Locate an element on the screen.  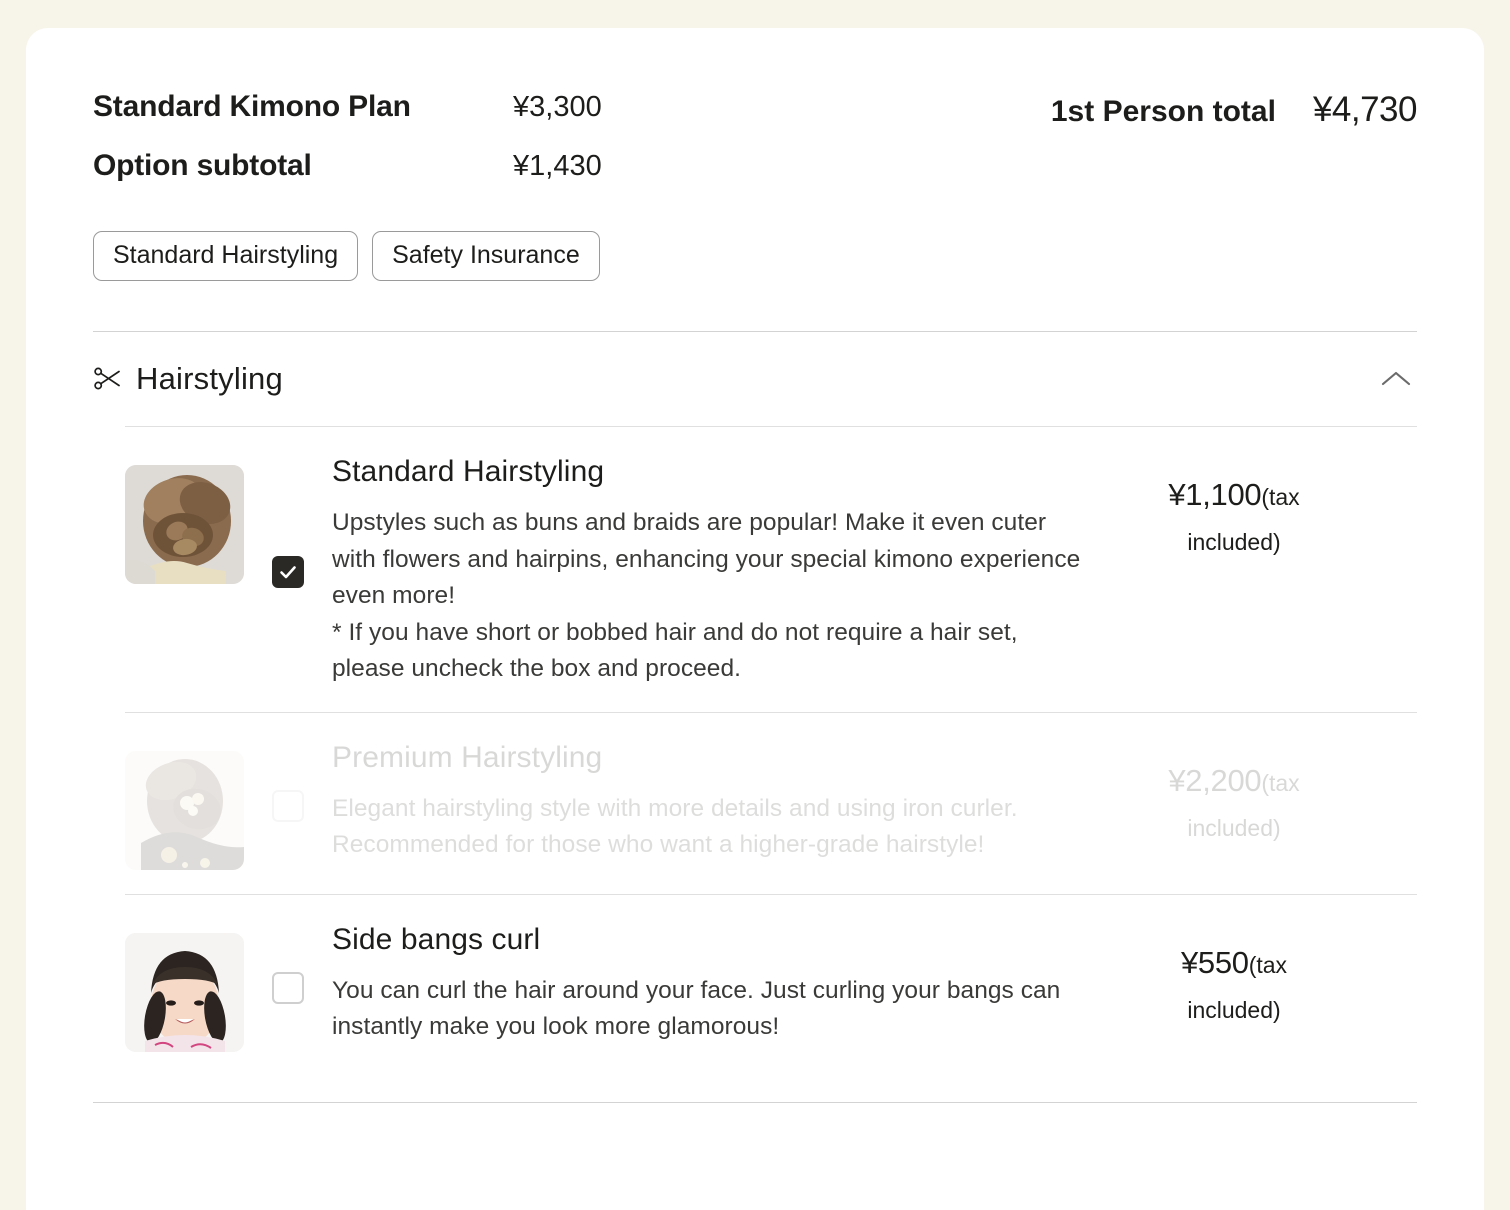
checkbox-standard-hairstyling is located at coordinates (288, 572).